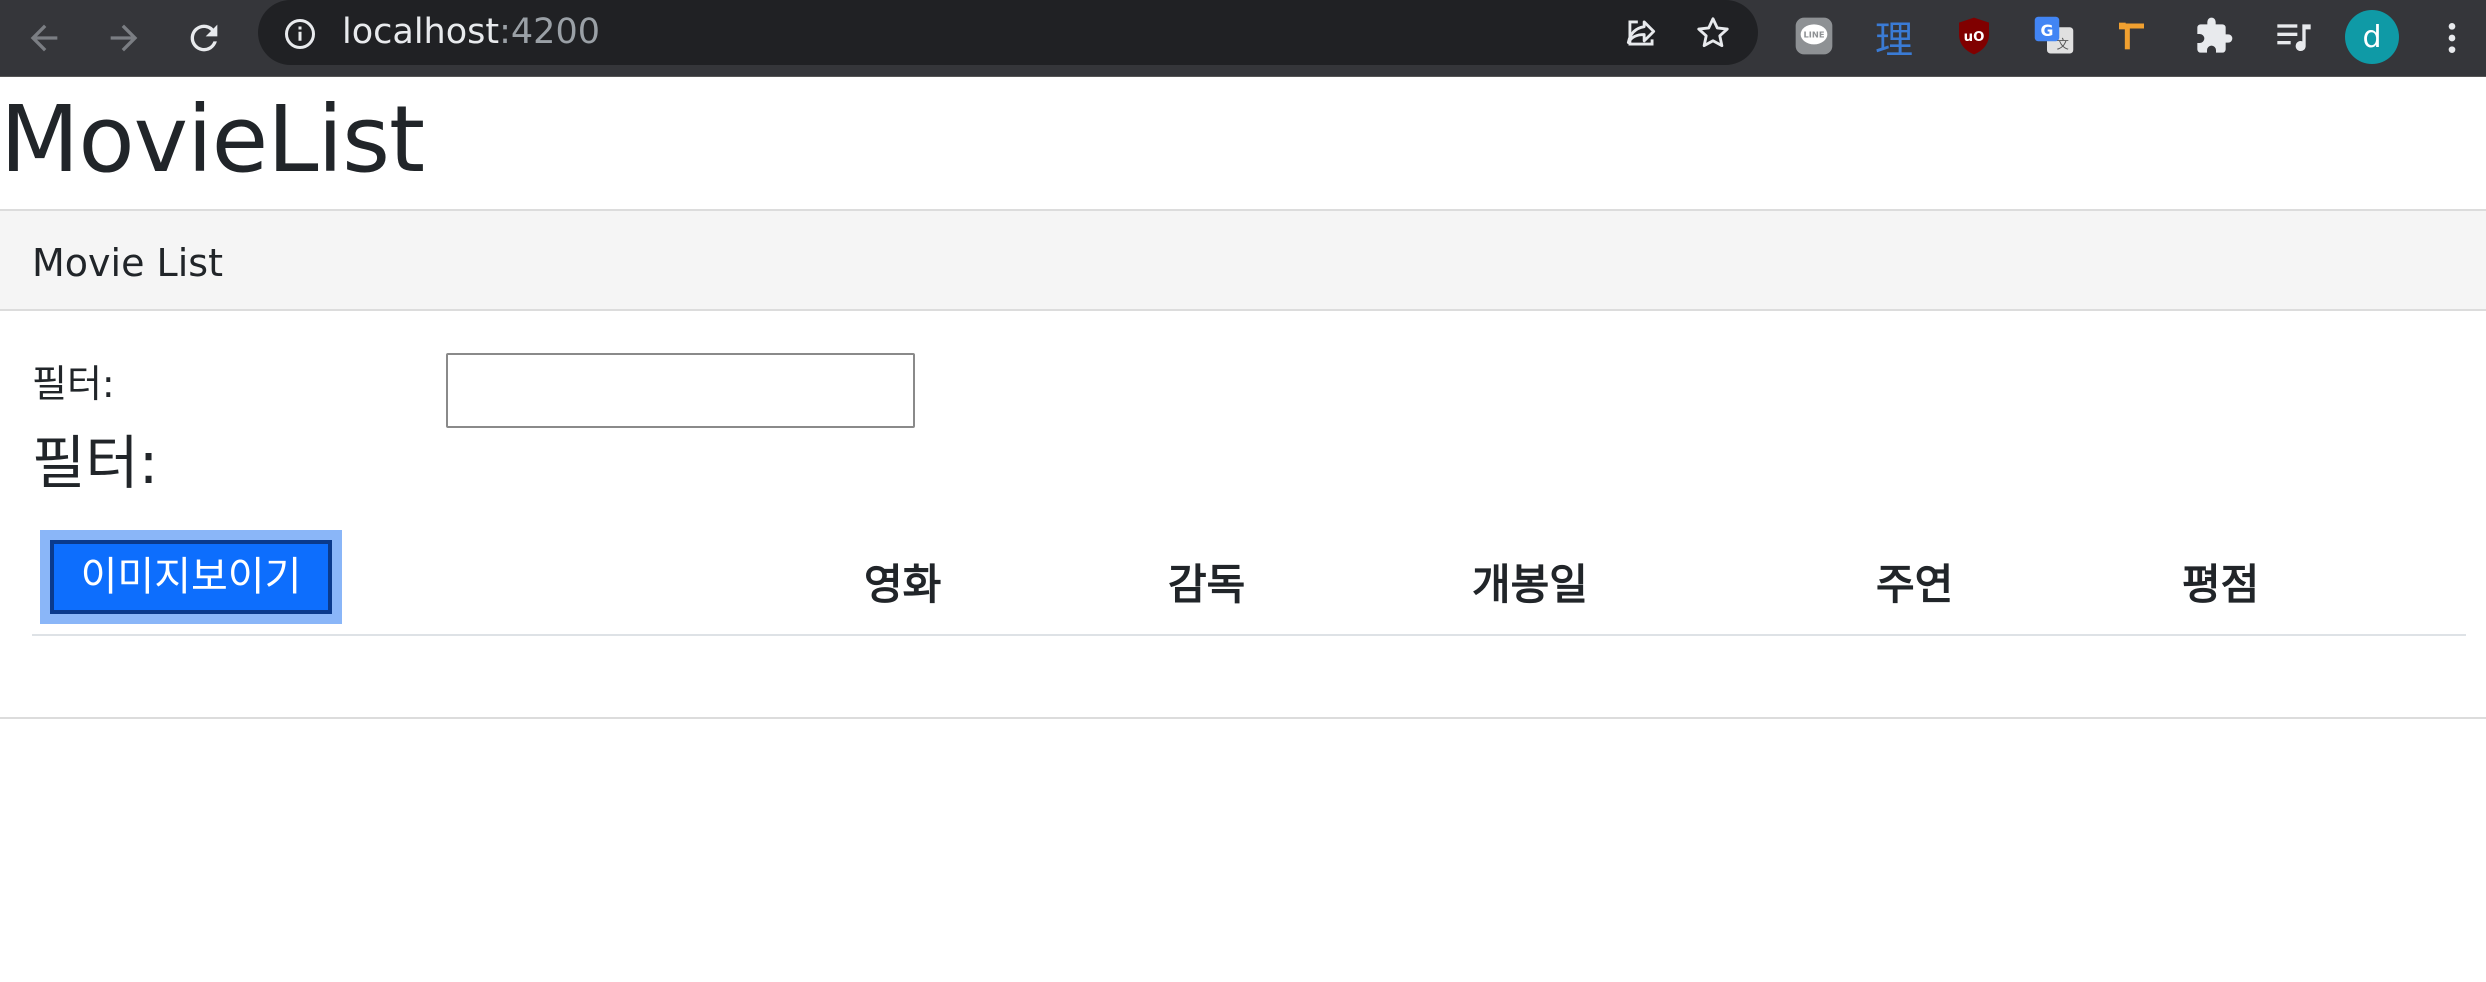 The width and height of the screenshot is (2486, 982). What do you see at coordinates (1249, 635) in the screenshot?
I see `table-header-divider` at bounding box center [1249, 635].